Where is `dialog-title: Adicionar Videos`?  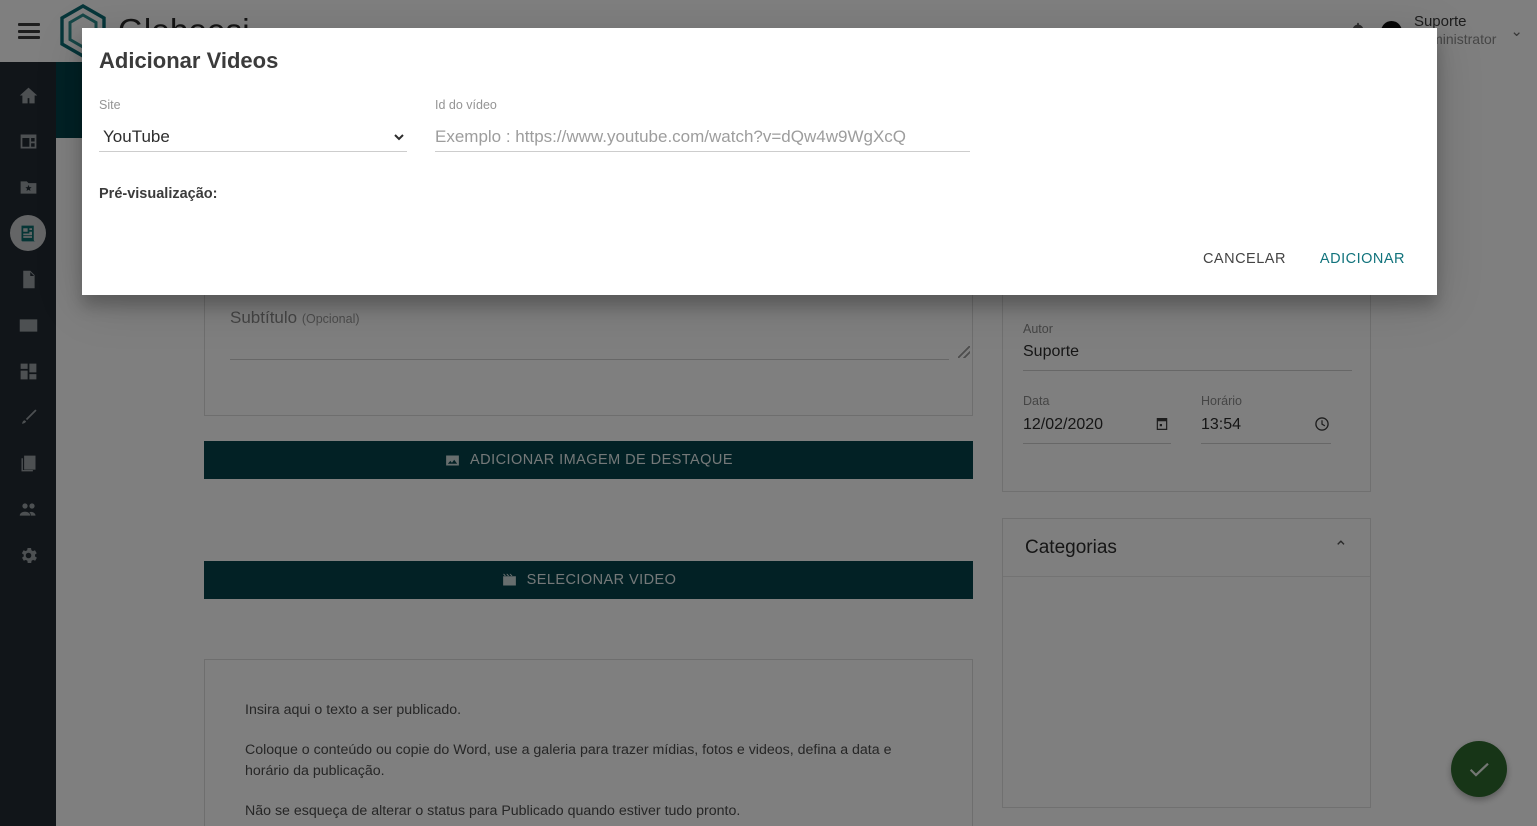 dialog-title: Adicionar Videos is located at coordinates (189, 60).